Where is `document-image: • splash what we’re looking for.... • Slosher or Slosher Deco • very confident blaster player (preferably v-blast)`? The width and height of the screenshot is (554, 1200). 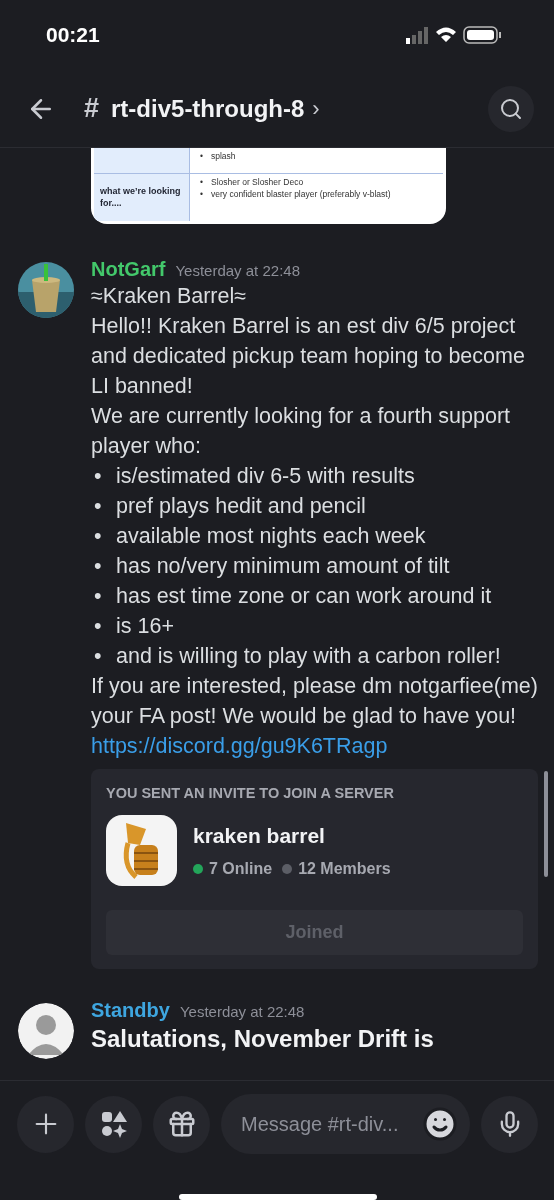
document-image: • splash what we’re looking for.... • Slosher or Slosher Deco • very confident blaster player (preferably v-blast) is located at coordinates (268, 186).